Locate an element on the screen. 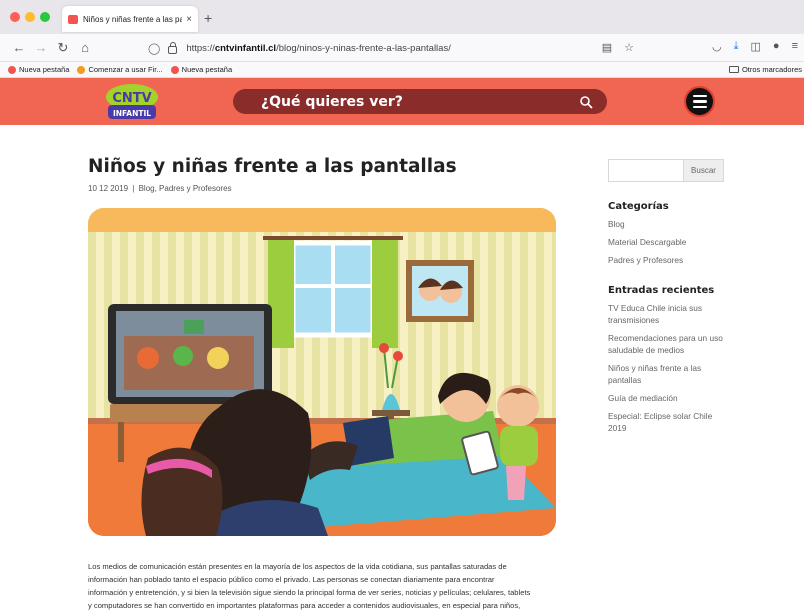 The height and width of the screenshot is (615, 804). sidebar-search: Buscar is located at coordinates (666, 170).